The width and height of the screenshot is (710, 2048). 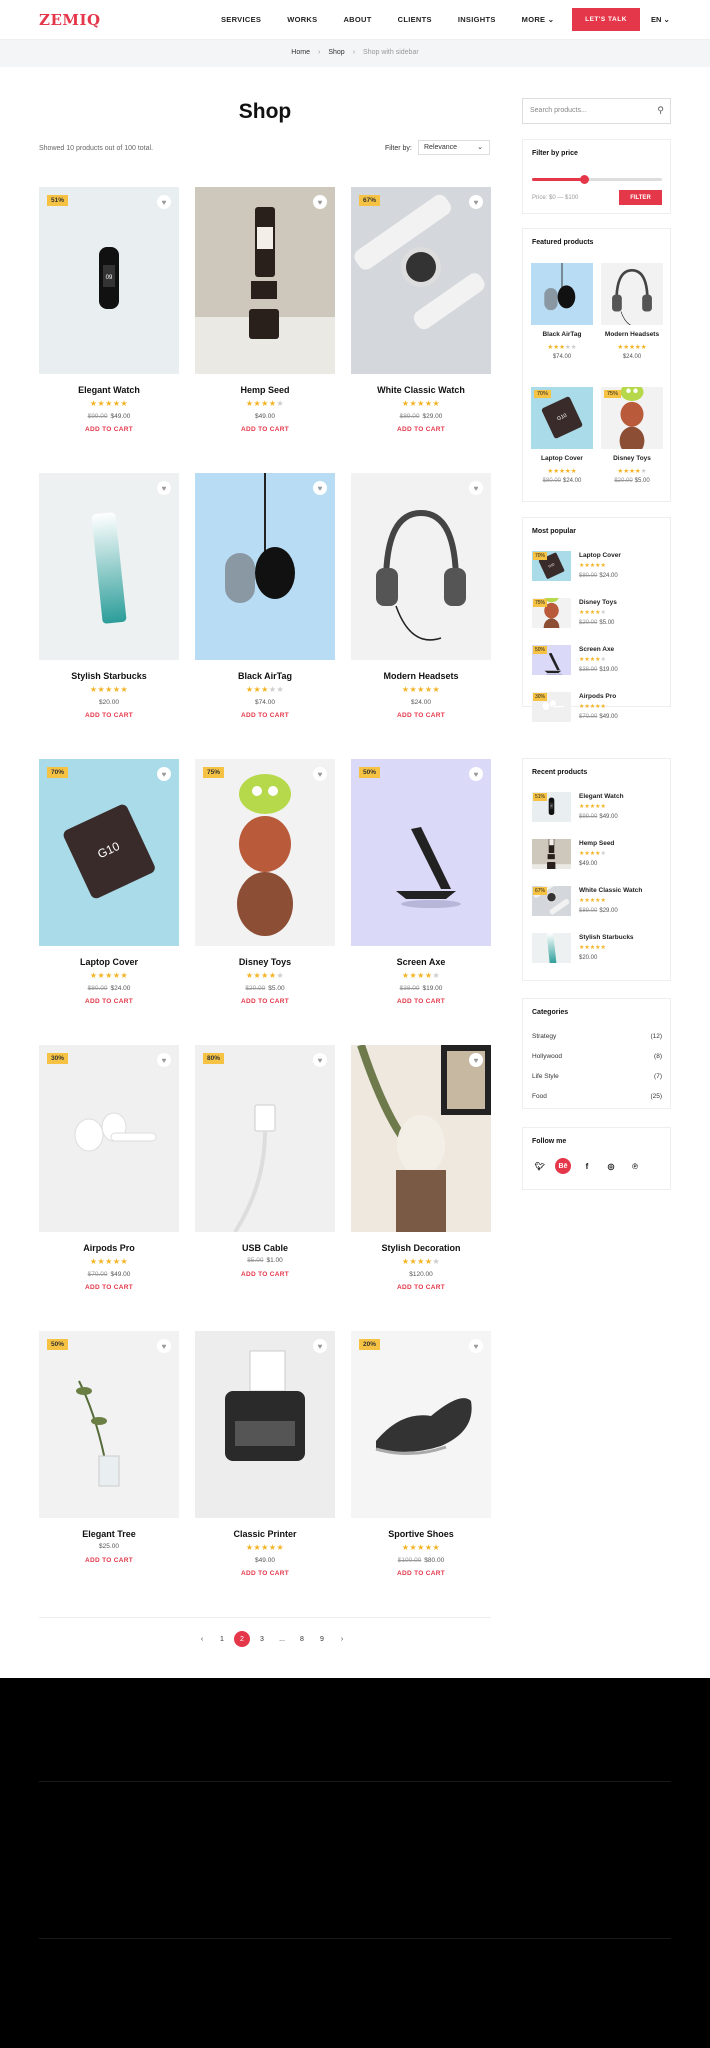 What do you see at coordinates (265, 962) in the screenshot?
I see `product-name: Disney Toys` at bounding box center [265, 962].